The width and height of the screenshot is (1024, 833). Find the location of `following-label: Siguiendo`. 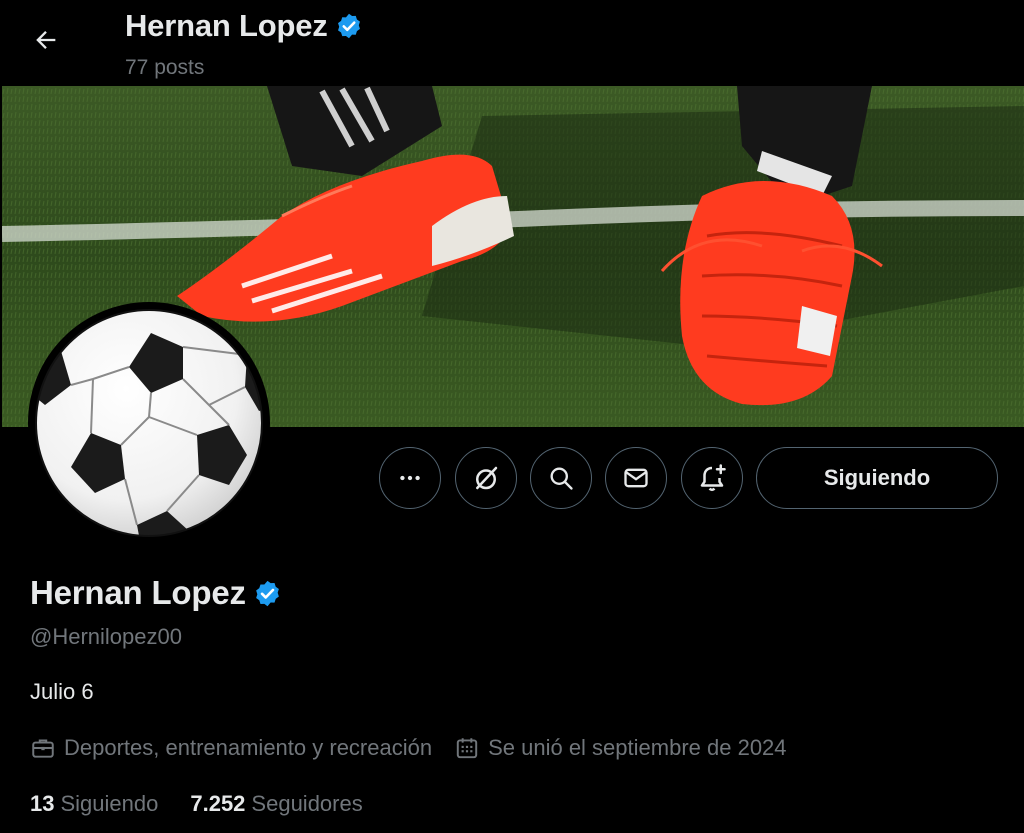

following-label: Siguiendo is located at coordinates (109, 803).